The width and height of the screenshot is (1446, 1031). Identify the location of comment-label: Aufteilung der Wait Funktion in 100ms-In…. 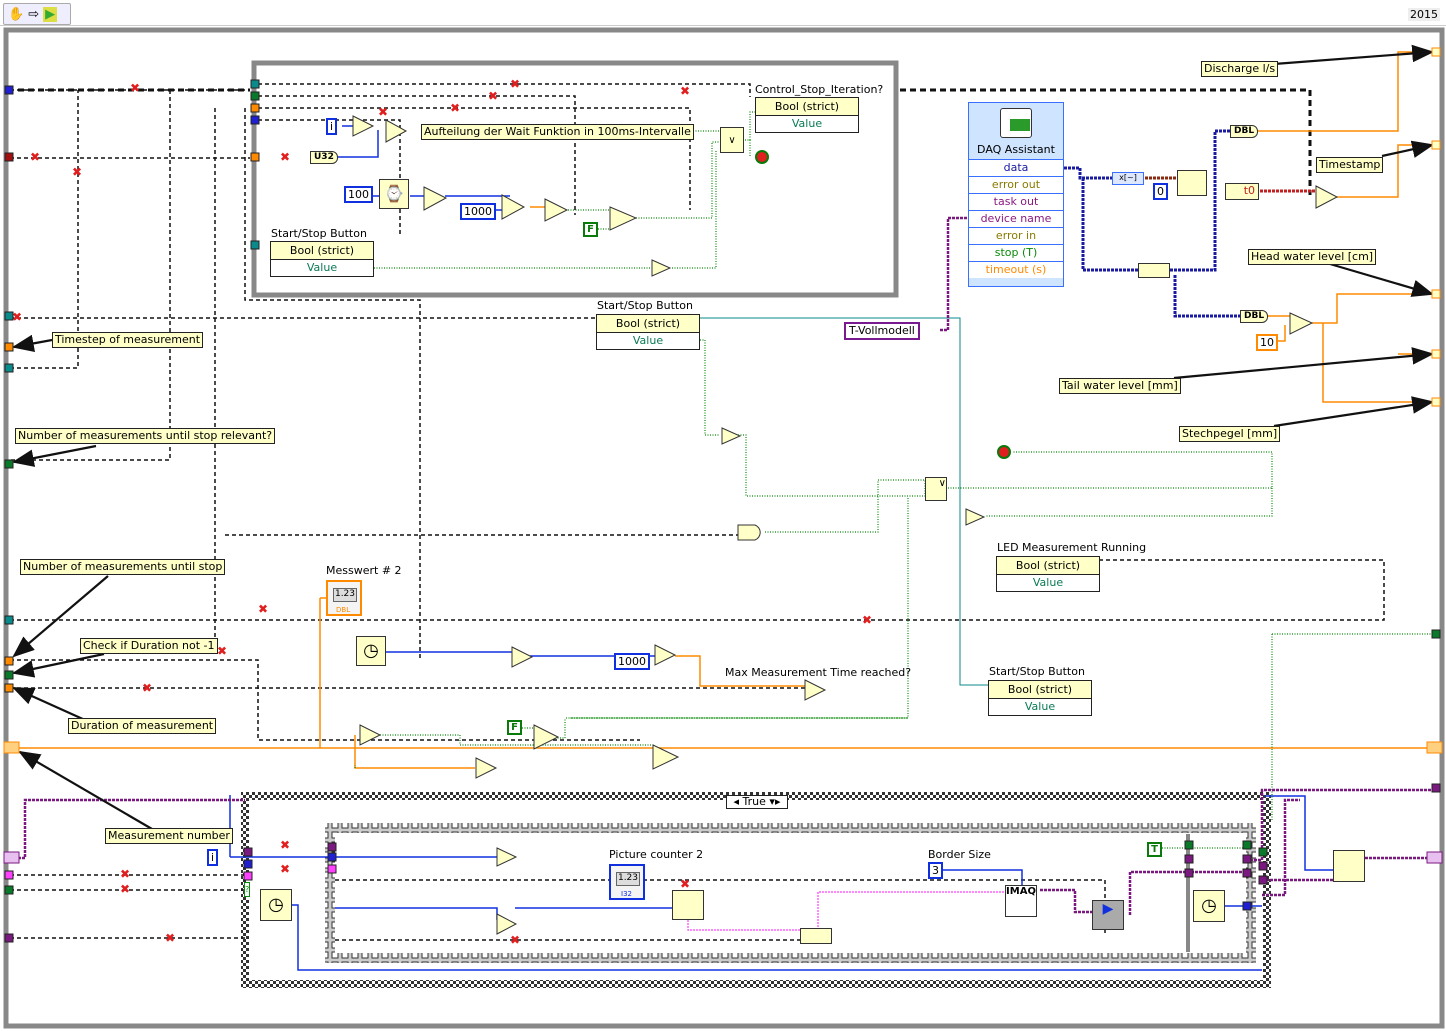
(557, 132).